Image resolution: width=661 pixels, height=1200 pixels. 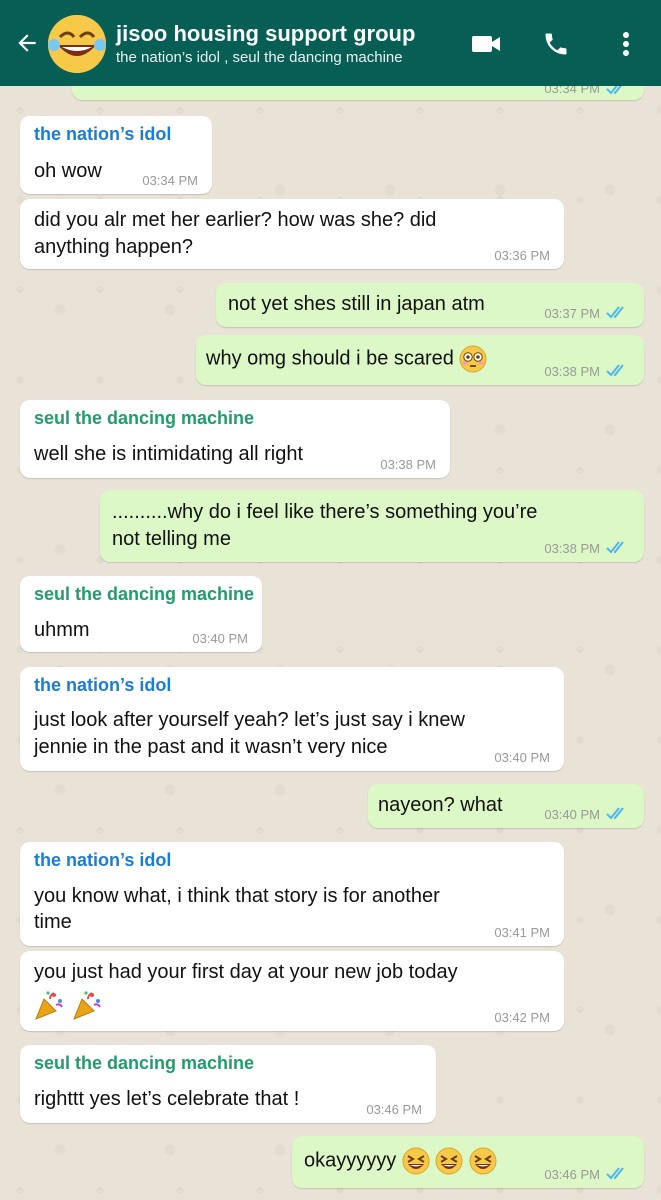 I want to click on message-time: 03:42 PM, so click(x=522, y=1017).